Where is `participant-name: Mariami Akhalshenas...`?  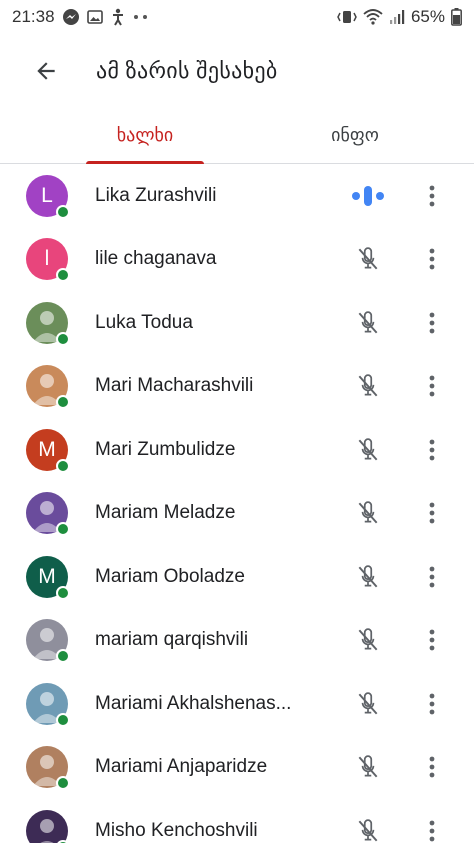 participant-name: Mariami Akhalshenas... is located at coordinates (193, 703).